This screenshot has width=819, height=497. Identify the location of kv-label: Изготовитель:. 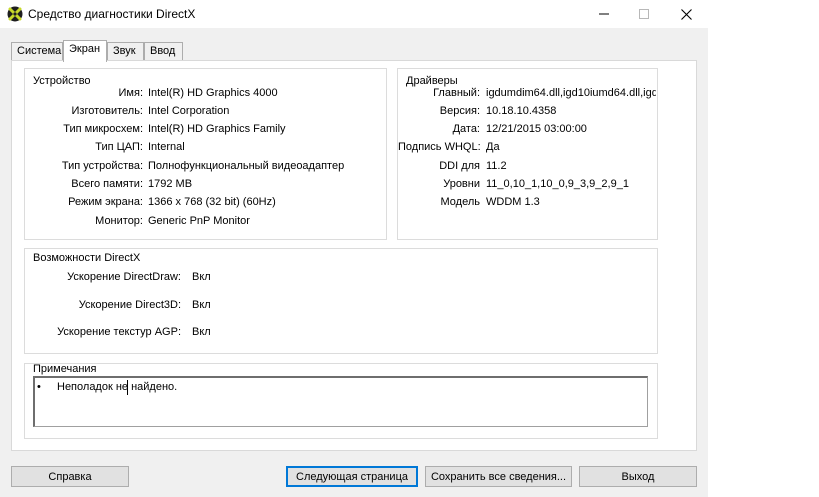
(107, 111).